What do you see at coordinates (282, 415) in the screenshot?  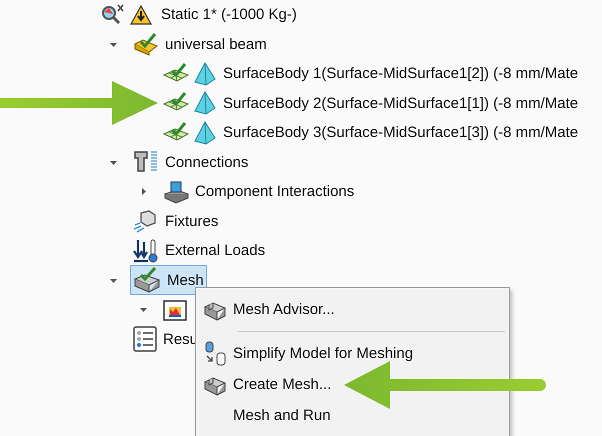 I see `menu-item: Mesh and Run` at bounding box center [282, 415].